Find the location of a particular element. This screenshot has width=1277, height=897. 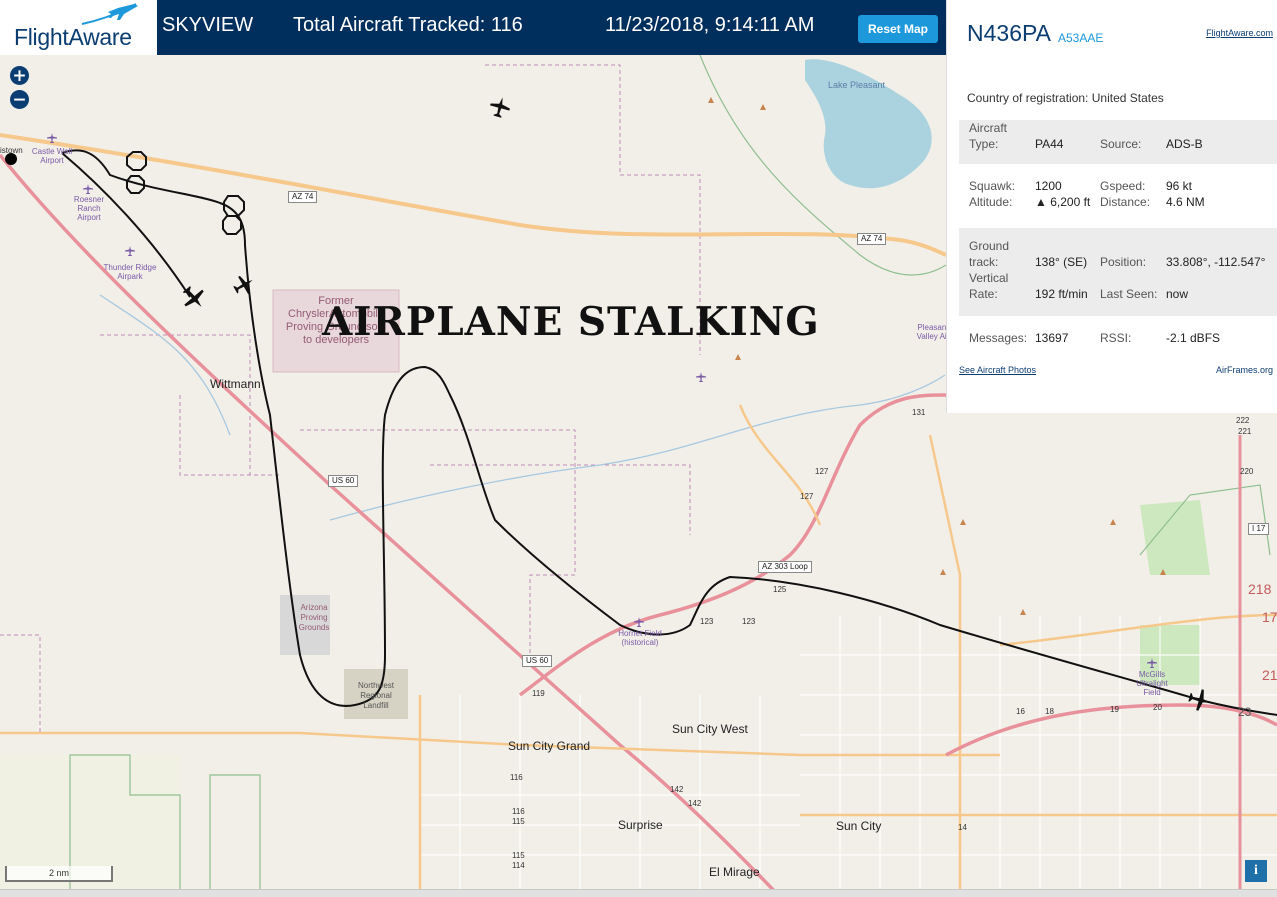

road-number: 17 is located at coordinates (1269, 617).